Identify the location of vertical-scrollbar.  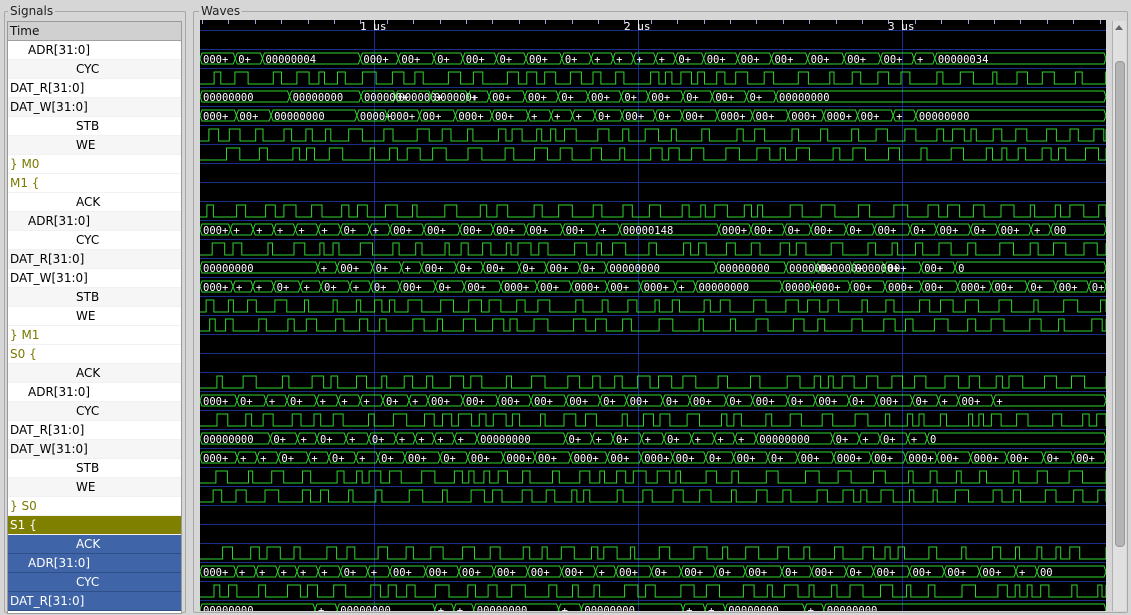
(1119, 316).